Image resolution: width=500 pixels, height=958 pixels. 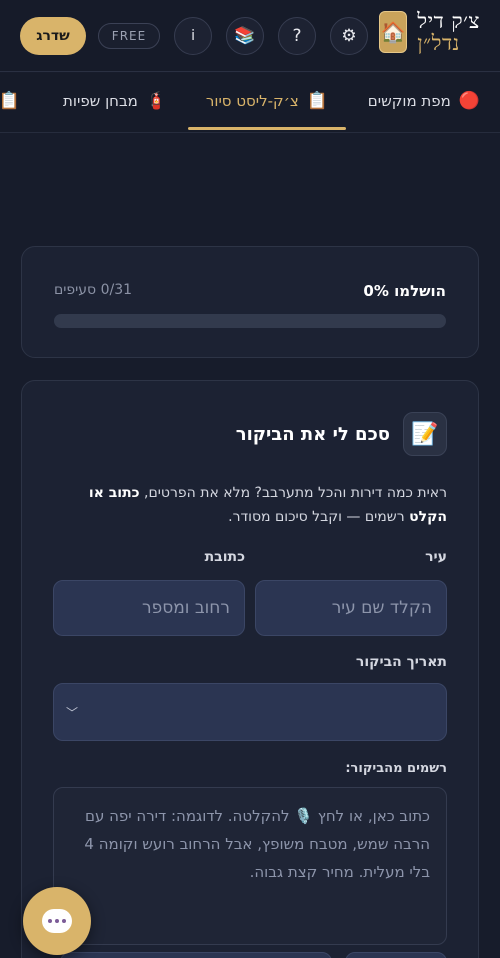 I want to click on brand-line-2: נדל״ן, so click(x=438, y=43).